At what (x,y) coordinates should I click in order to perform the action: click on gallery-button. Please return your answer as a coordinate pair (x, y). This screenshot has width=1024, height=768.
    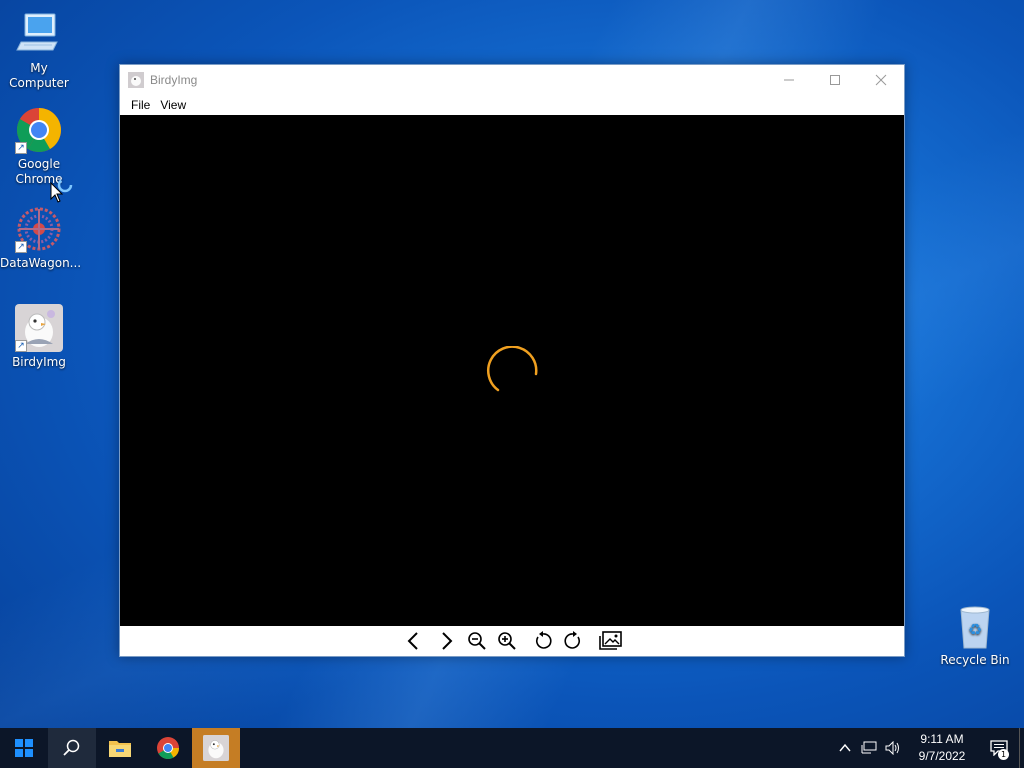
    Looking at the image, I should click on (610, 641).